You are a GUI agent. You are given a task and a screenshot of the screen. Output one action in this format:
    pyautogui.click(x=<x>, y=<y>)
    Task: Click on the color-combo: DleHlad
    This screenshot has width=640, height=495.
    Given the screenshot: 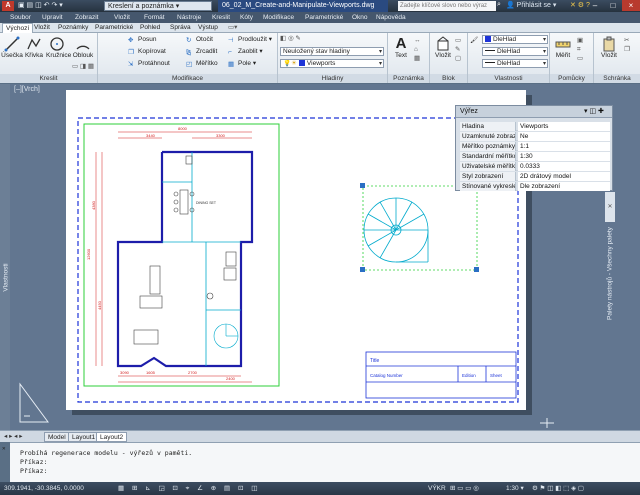 What is the action you would take?
    pyautogui.click(x=515, y=39)
    